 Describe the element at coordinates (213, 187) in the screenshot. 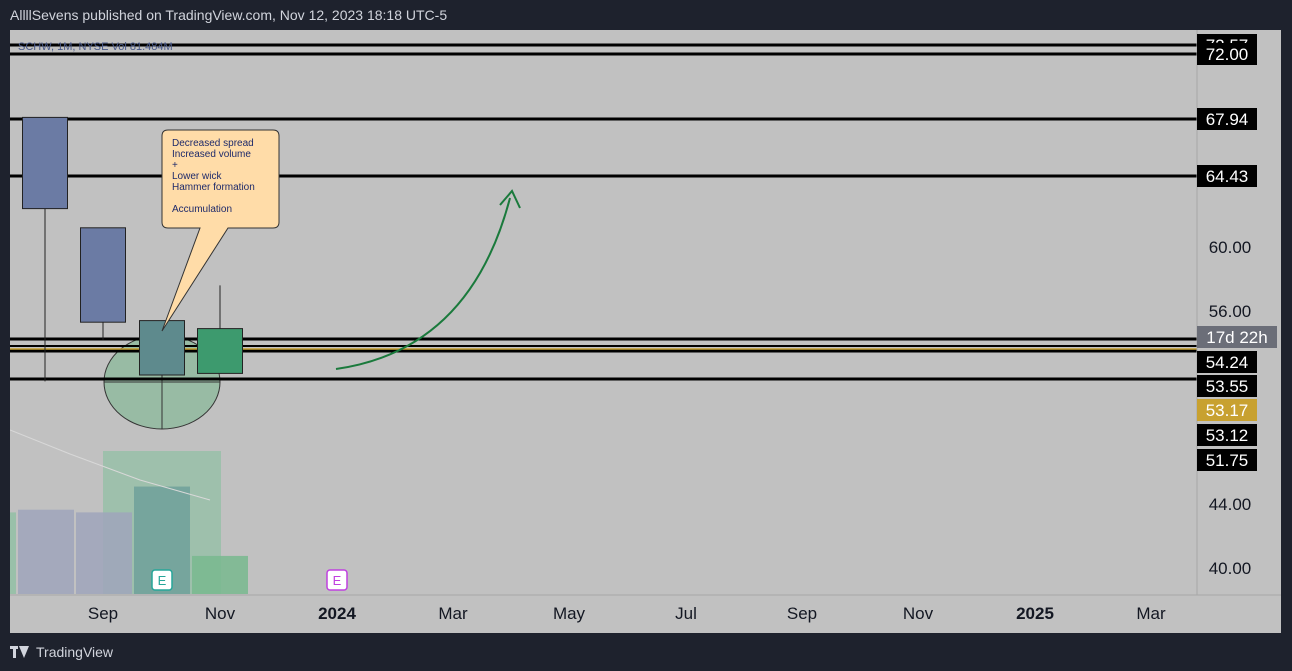

I see `callout-line: Hammer formation` at that location.